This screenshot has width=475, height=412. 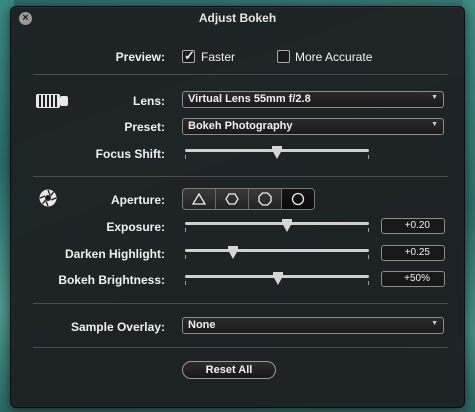 I want to click on preview-label: Preview:, so click(x=140, y=57).